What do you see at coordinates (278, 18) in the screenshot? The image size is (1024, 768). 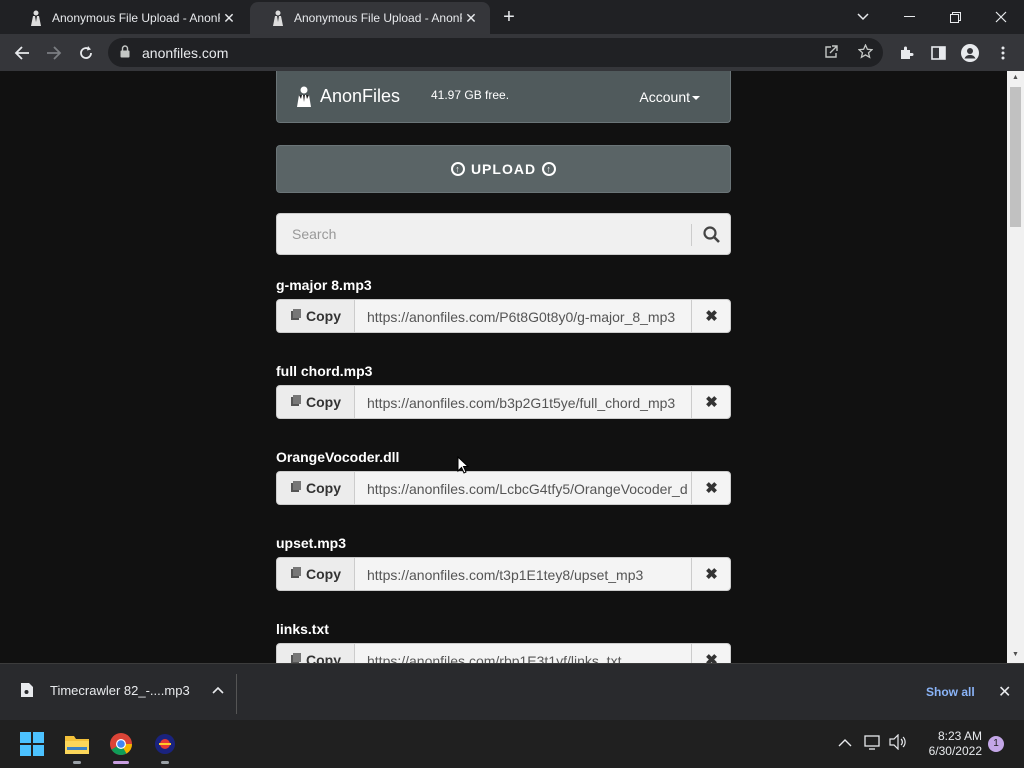 I see `anonfiles-favicon-icon` at bounding box center [278, 18].